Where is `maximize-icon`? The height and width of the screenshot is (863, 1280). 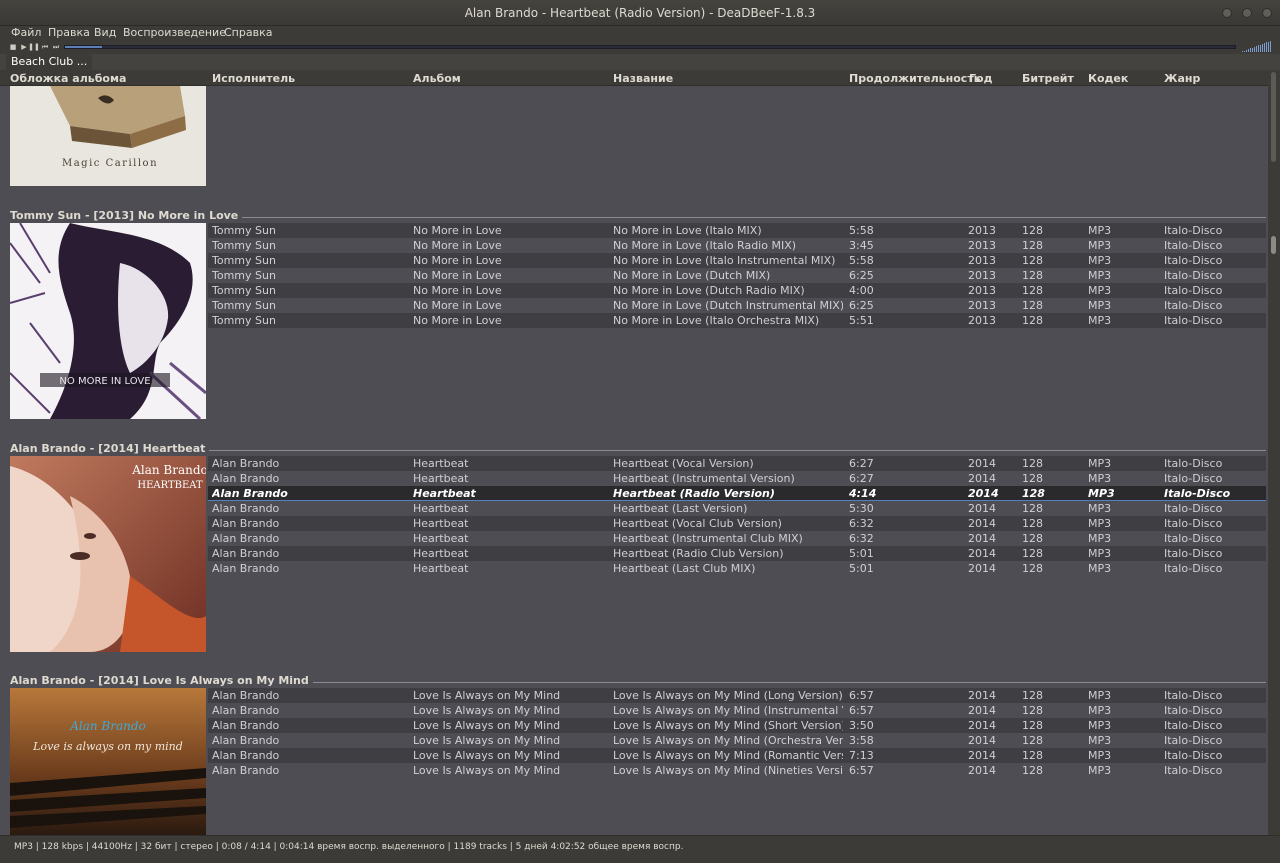
maximize-icon is located at coordinates (1247, 13).